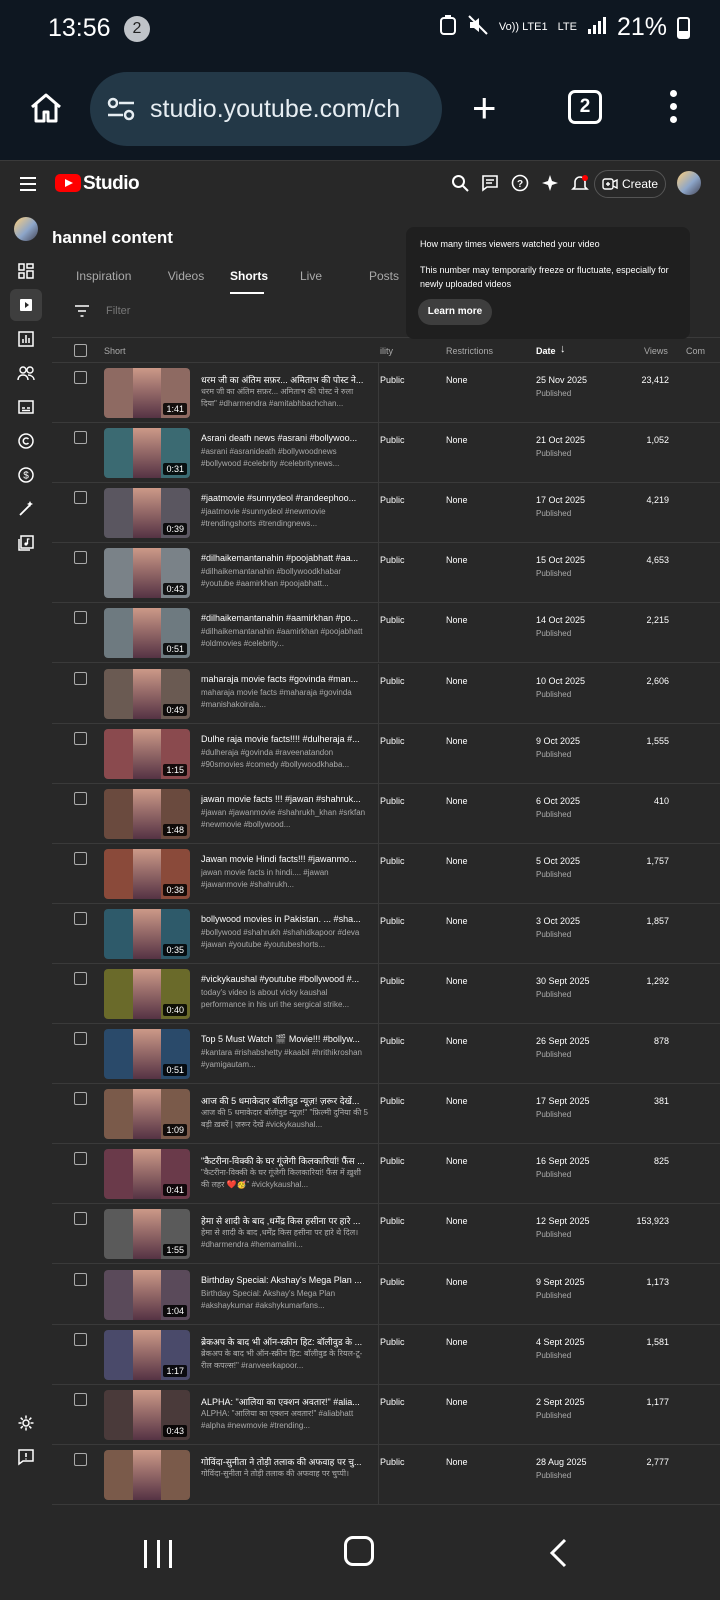 The width and height of the screenshot is (720, 1600). I want to click on community-icon, so click(26, 373).